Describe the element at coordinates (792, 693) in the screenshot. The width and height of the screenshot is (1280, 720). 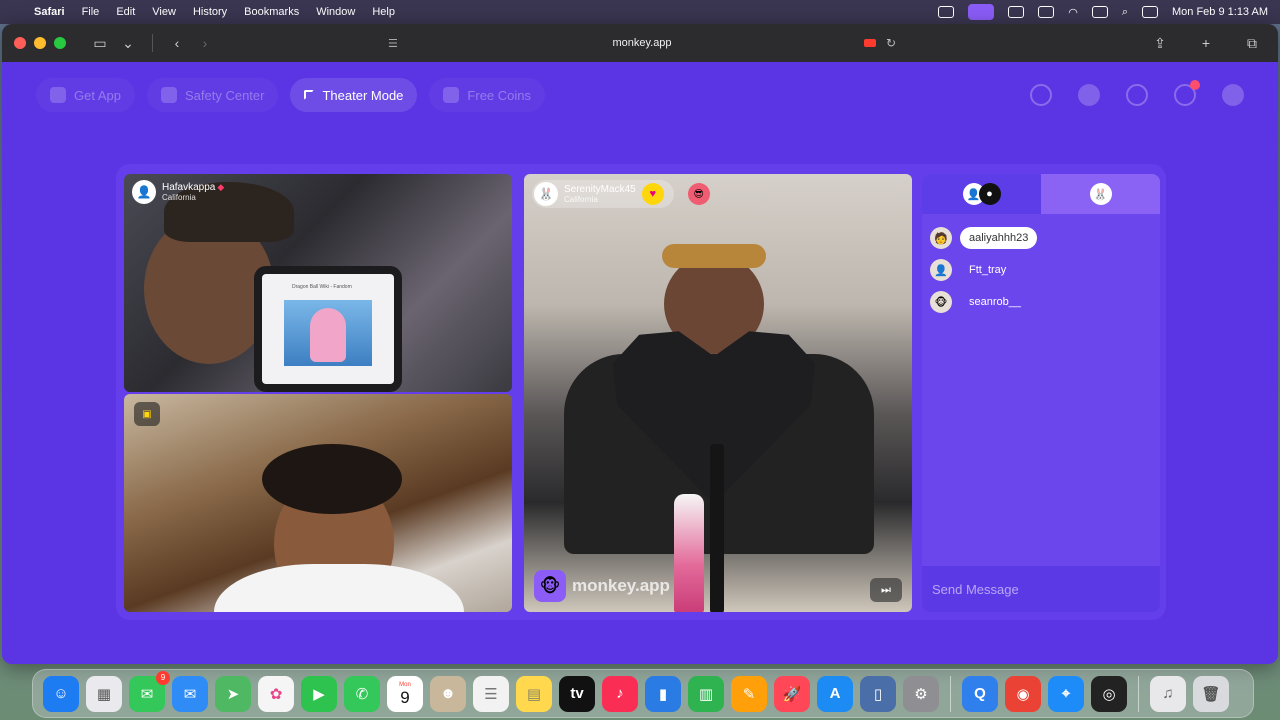
I see `rocket-icon: 🚀` at that location.